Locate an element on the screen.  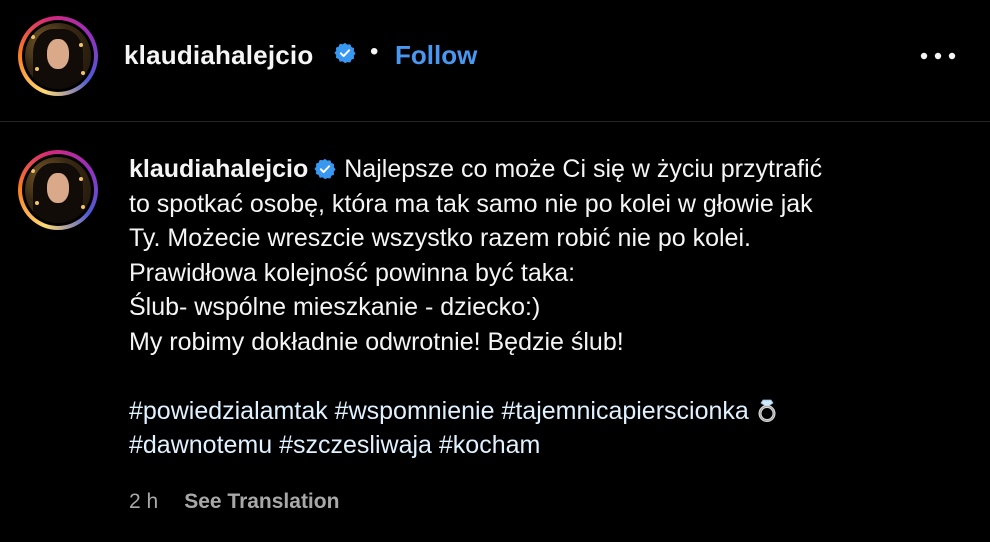
ring-emoji-icon is located at coordinates (767, 410).